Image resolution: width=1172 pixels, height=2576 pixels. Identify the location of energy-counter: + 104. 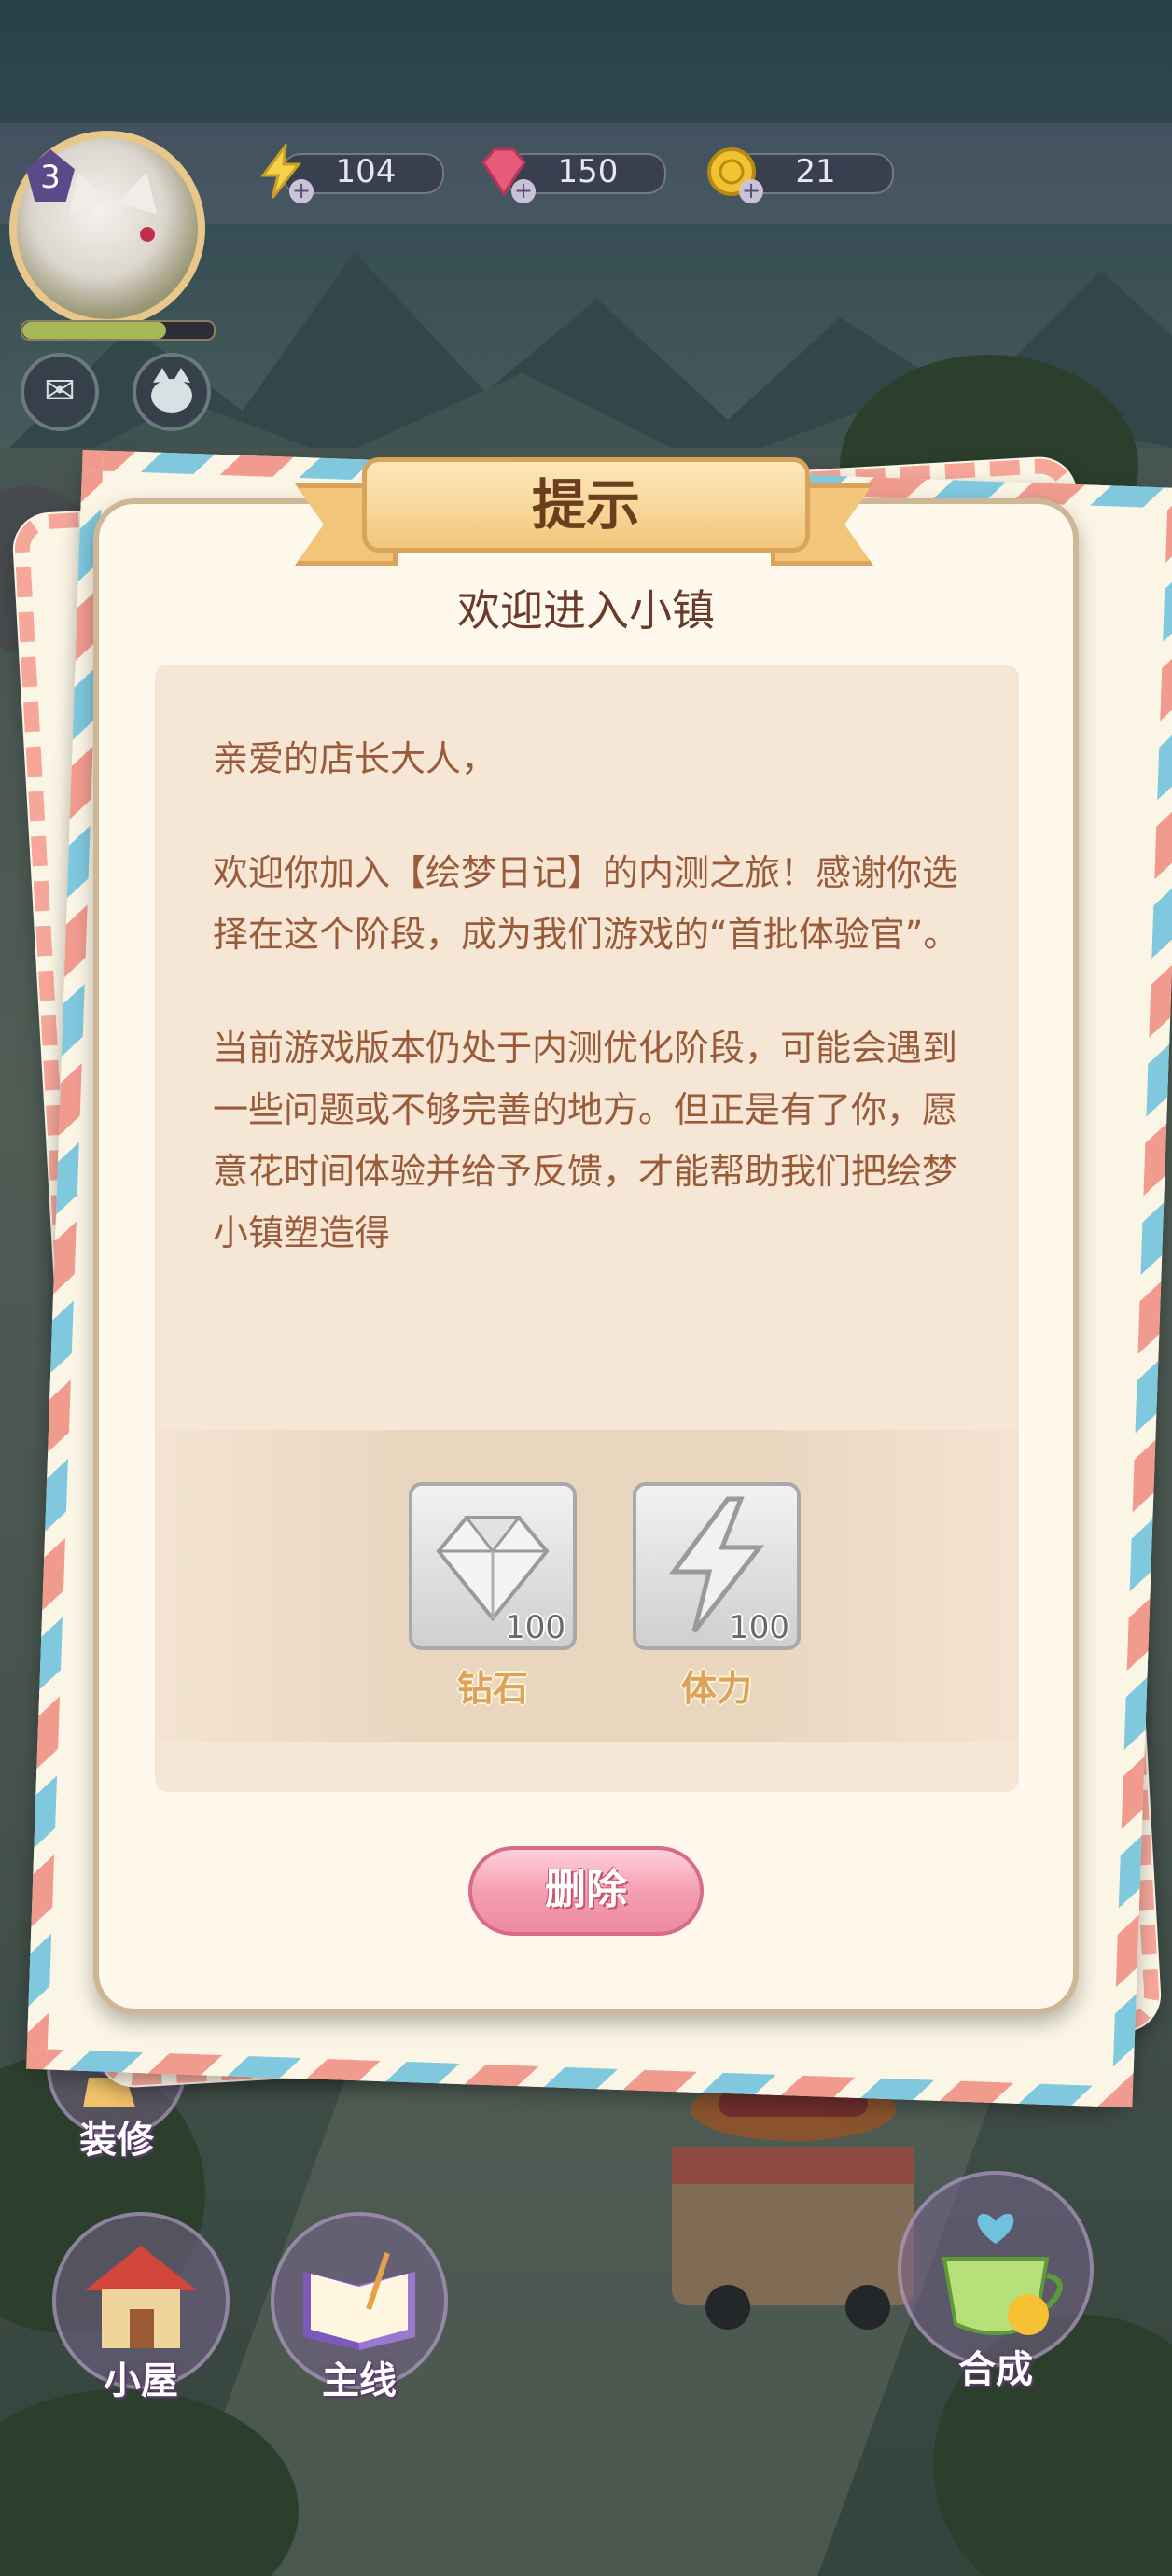
(349, 173).